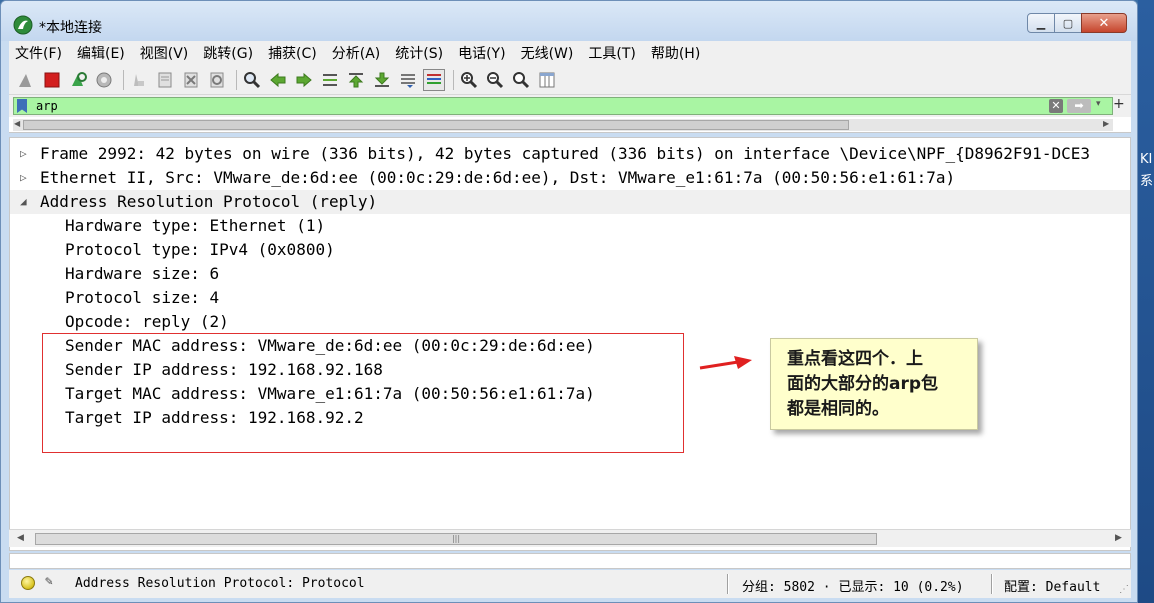 This screenshot has width=1154, height=603. I want to click on menu-edit: 编辑(E), so click(101, 53).